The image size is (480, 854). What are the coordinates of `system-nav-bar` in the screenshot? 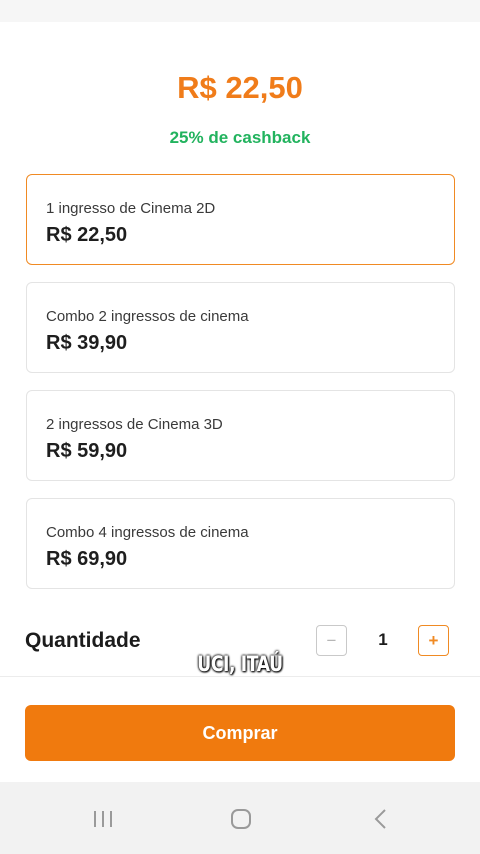 It's located at (240, 818).